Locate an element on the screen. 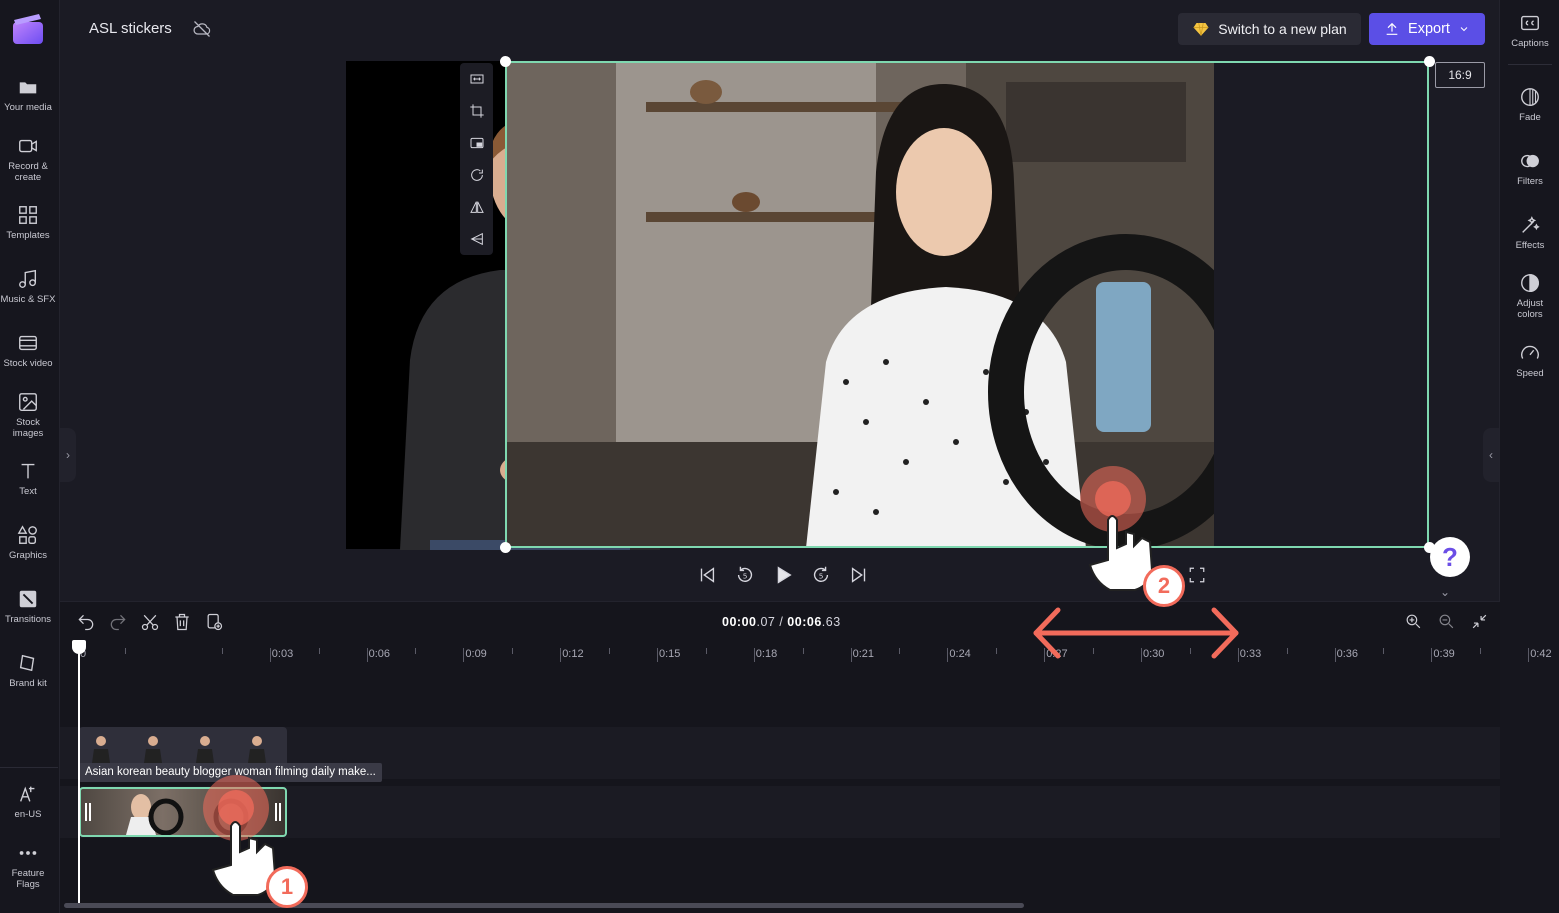  sidebar-item-templates: Templates is located at coordinates (28, 222).